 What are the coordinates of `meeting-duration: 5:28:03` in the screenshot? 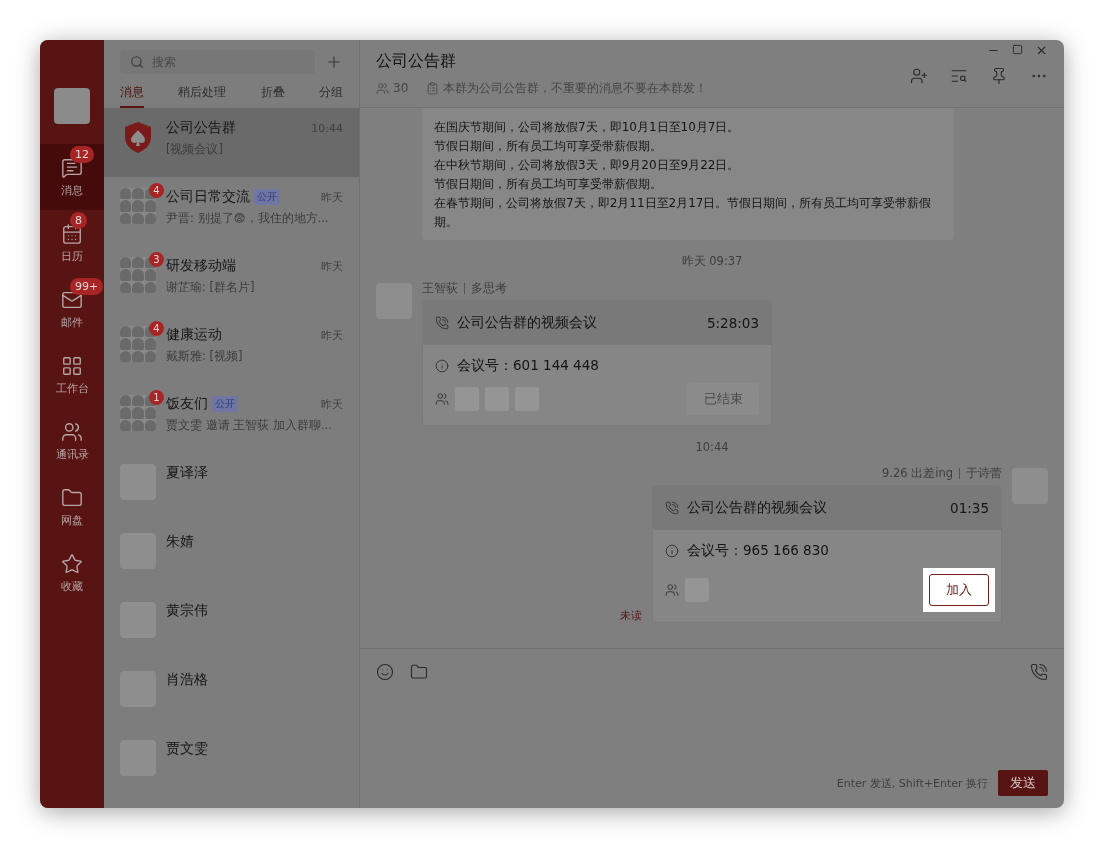 It's located at (732, 323).